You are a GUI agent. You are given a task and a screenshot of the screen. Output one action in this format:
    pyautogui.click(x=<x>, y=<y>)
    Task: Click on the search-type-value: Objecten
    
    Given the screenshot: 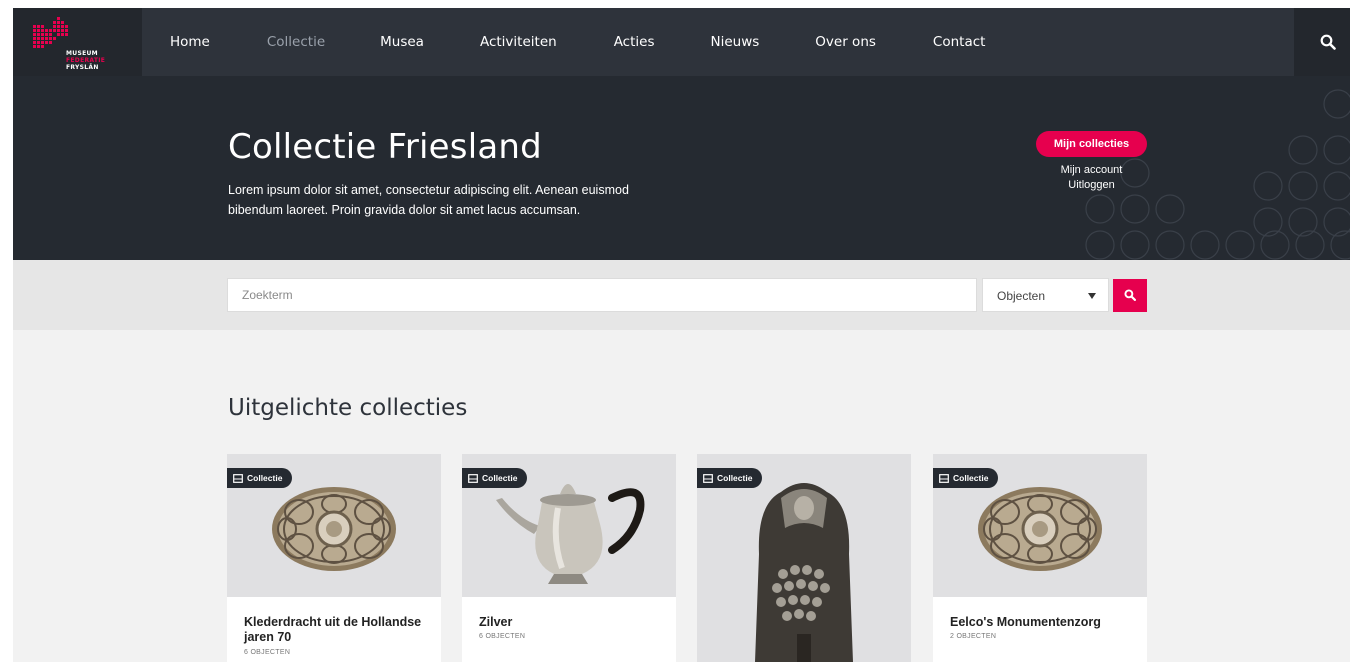 What is the action you would take?
    pyautogui.click(x=1021, y=296)
    